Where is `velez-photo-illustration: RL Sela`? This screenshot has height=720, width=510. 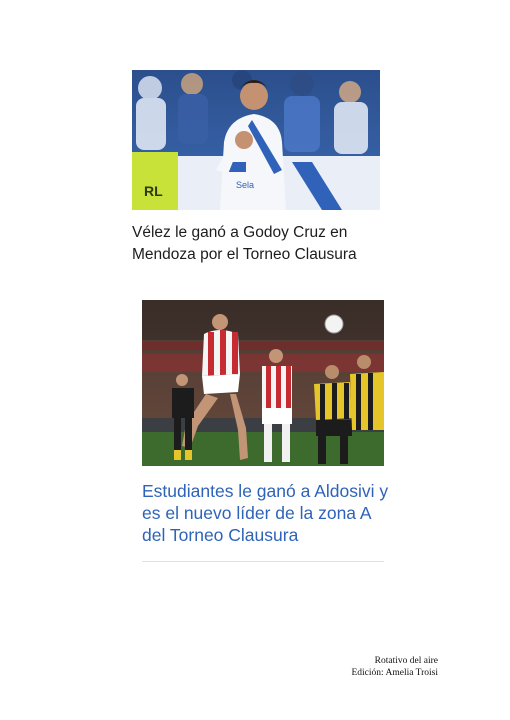
velez-photo-illustration: RL Sela is located at coordinates (256, 140).